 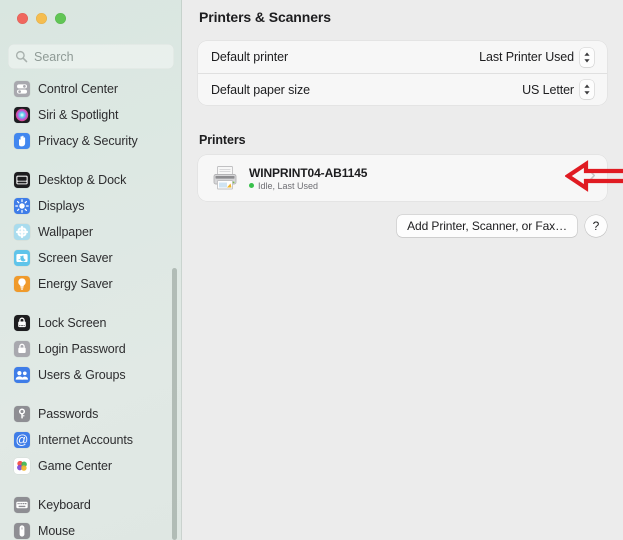 What do you see at coordinates (82, 348) in the screenshot?
I see `sidebar-item-label: Login Password` at bounding box center [82, 348].